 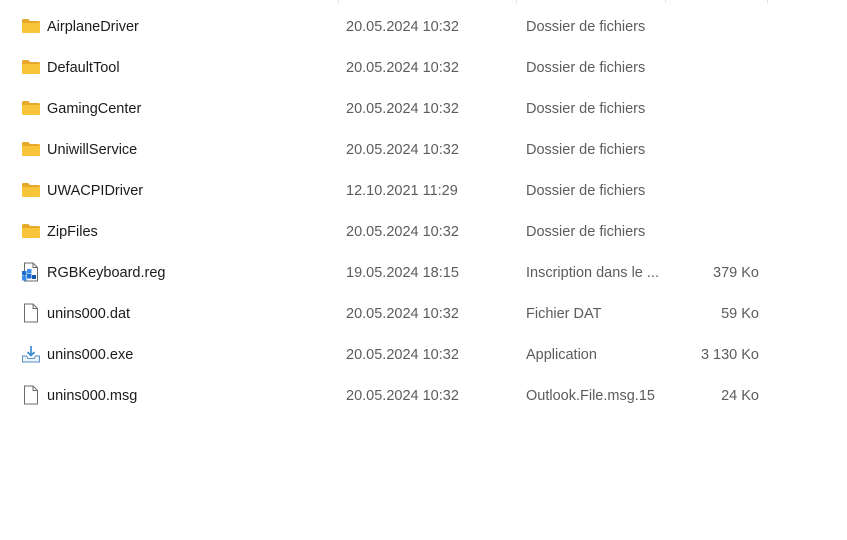 What do you see at coordinates (31, 272) in the screenshot?
I see `registry-file-icon` at bounding box center [31, 272].